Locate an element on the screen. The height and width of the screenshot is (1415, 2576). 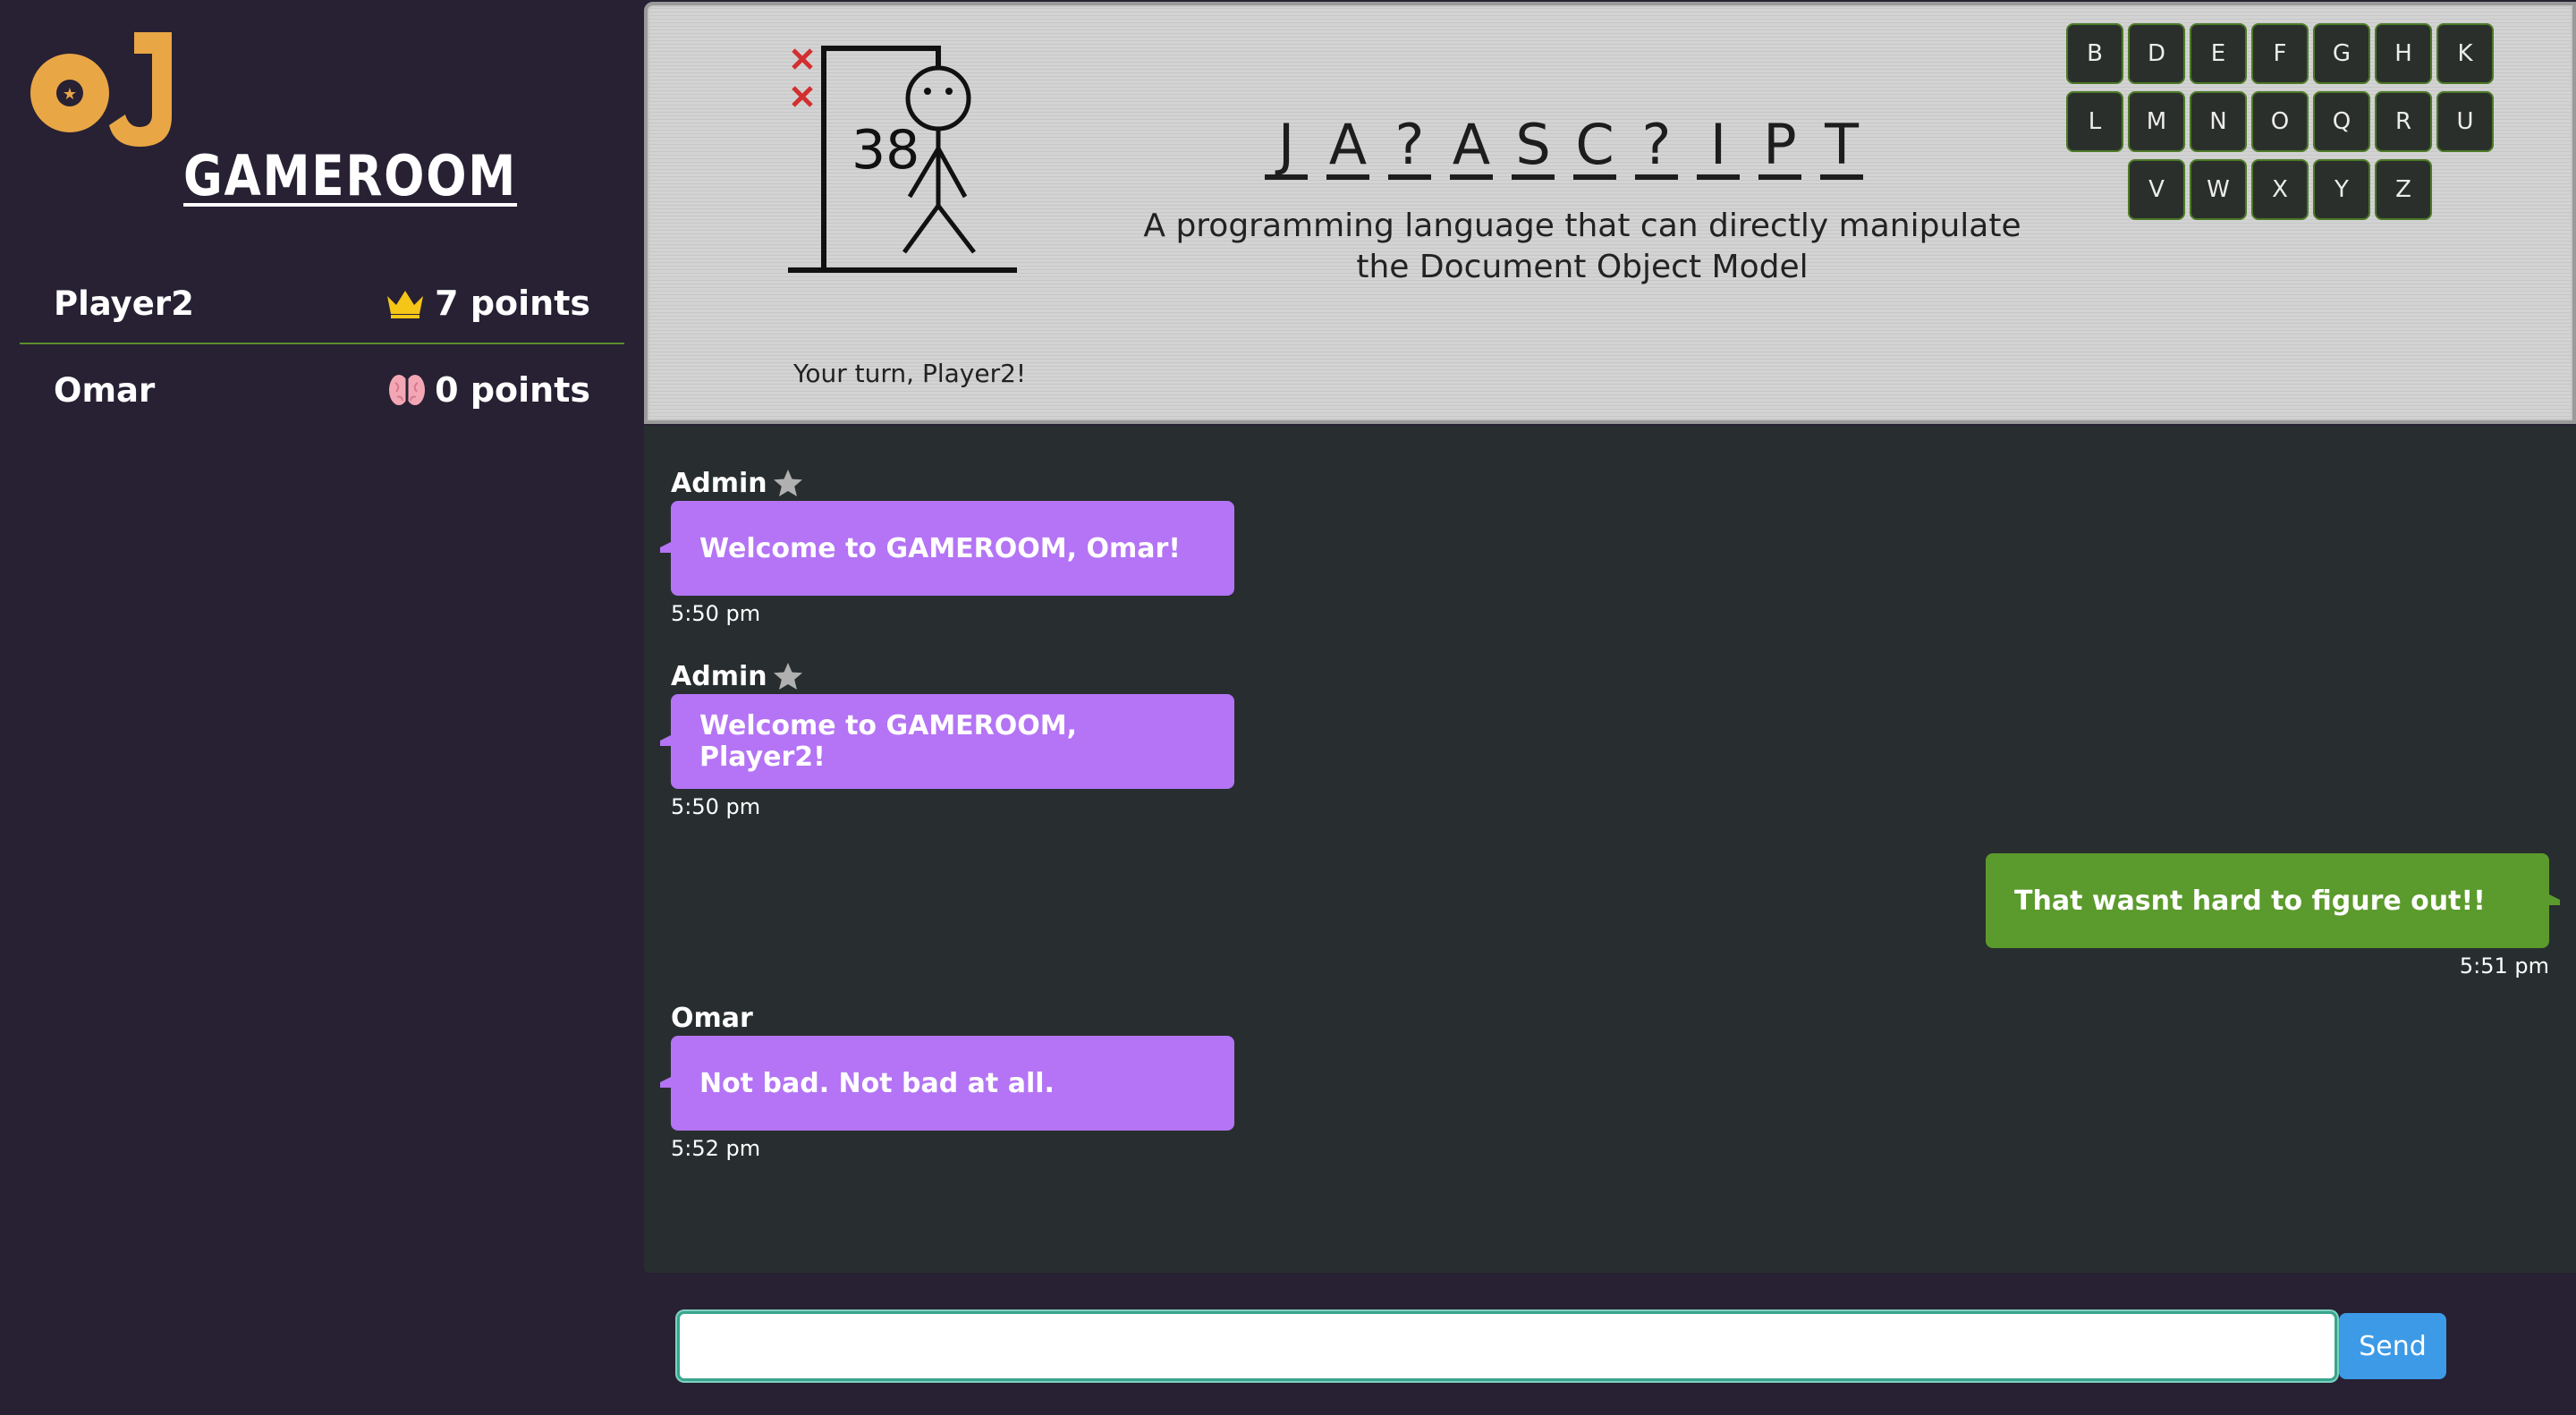
keyboard-row: VWXYZ is located at coordinates (2280, 190).